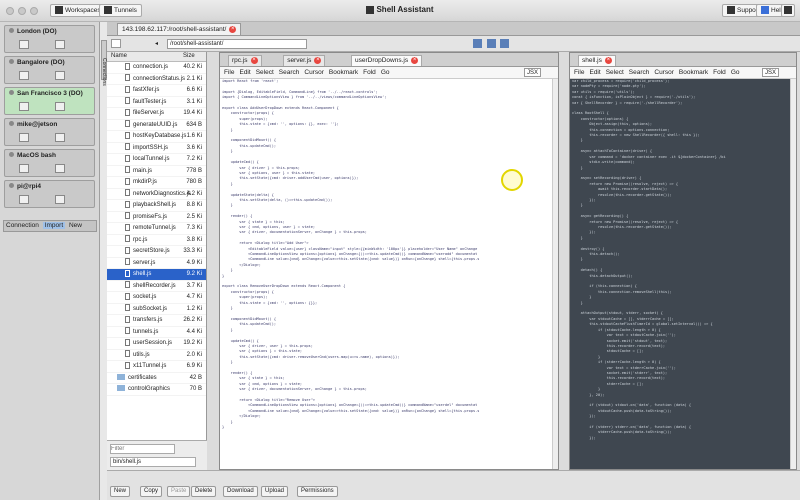 Image resolution: width=800 pixels, height=500 pixels. Describe the element at coordinates (156, 332) in the screenshot. I see `file-row: tunnels.js 4.4 Ki` at that location.